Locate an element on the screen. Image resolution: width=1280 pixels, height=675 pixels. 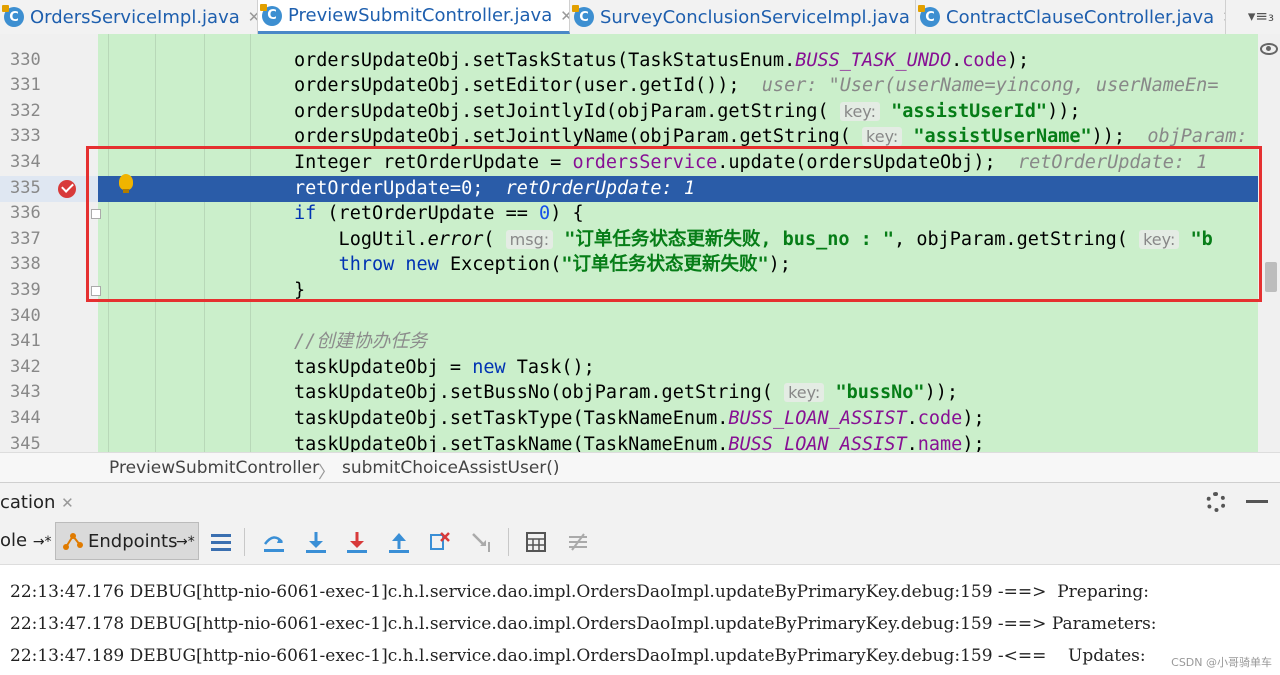
trace-stream-icon is located at coordinates (578, 542).